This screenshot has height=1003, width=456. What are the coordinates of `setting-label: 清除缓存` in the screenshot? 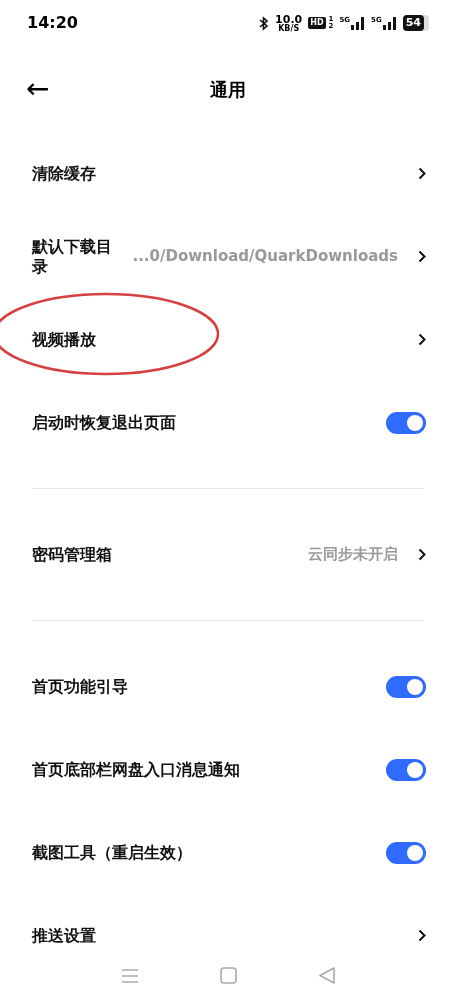 It's located at (64, 173).